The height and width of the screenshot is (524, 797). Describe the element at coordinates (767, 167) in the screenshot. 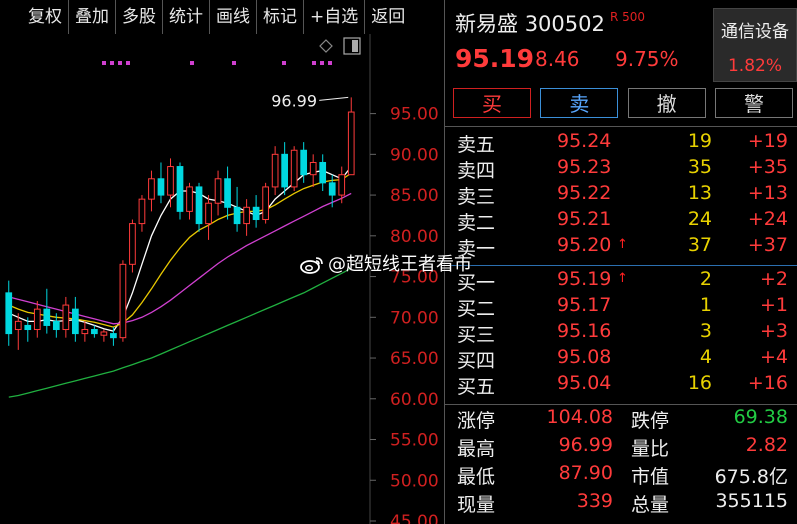

I see `order-volume-change: +35` at that location.